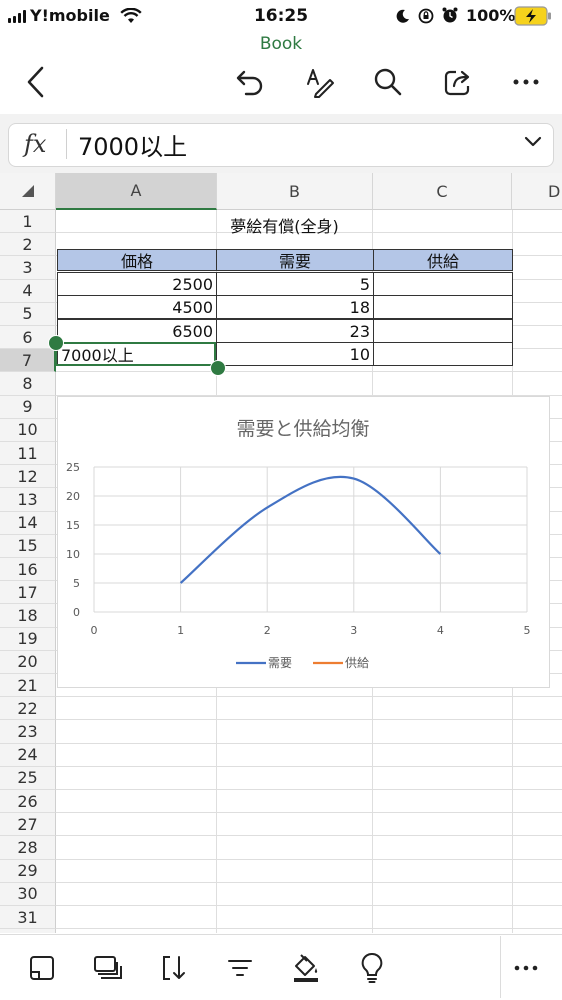 This screenshot has width=562, height=1000. What do you see at coordinates (372, 968) in the screenshot?
I see `ideas-button` at bounding box center [372, 968].